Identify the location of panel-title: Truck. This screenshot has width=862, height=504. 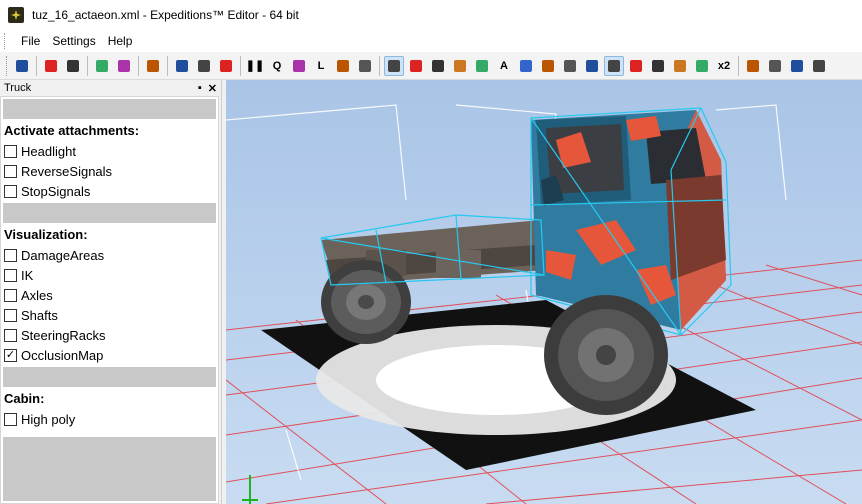
(18, 88).